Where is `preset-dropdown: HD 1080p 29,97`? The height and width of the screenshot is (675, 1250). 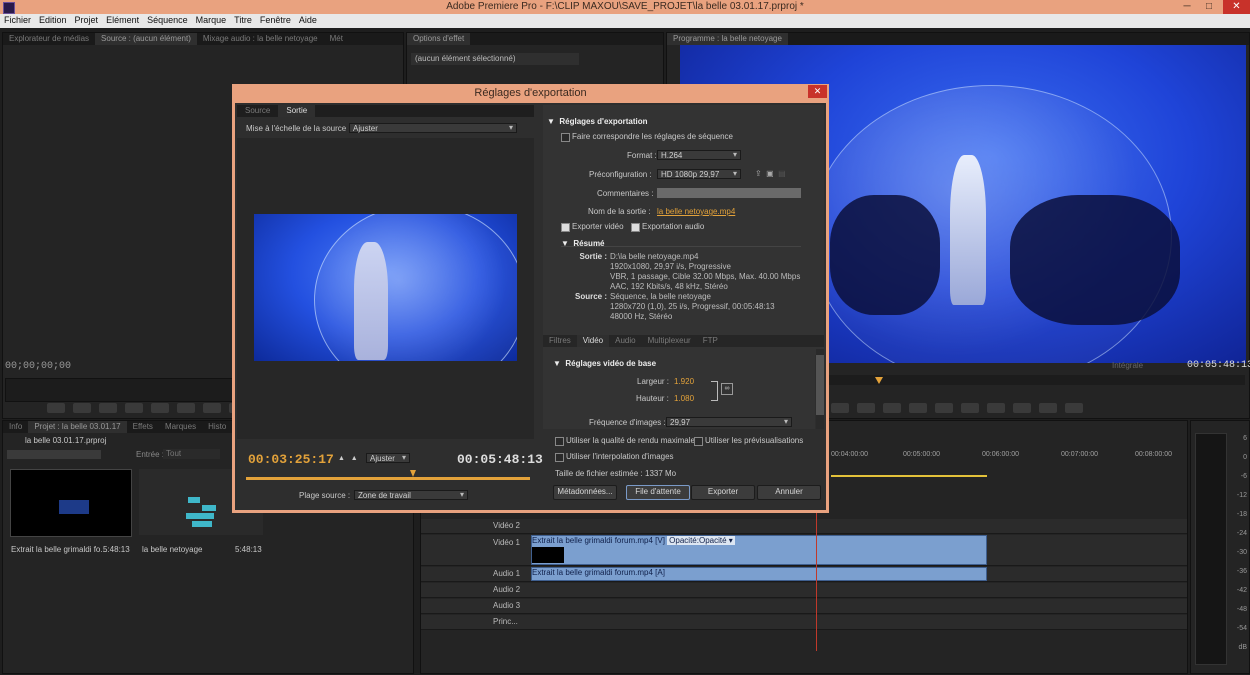 preset-dropdown: HD 1080p 29,97 is located at coordinates (699, 174).